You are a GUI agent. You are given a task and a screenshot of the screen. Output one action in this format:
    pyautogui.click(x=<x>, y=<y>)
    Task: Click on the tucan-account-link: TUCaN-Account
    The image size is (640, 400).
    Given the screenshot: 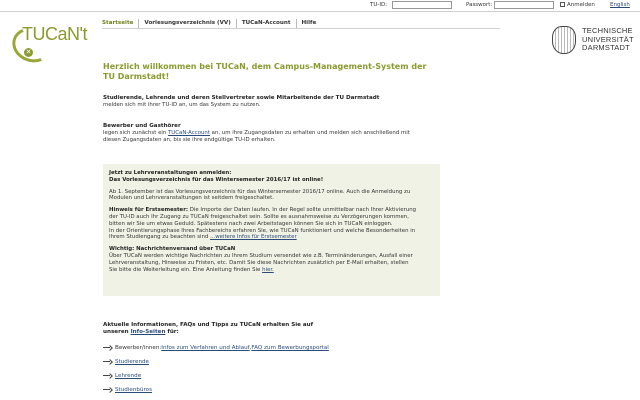 What is the action you would take?
    pyautogui.click(x=189, y=133)
    